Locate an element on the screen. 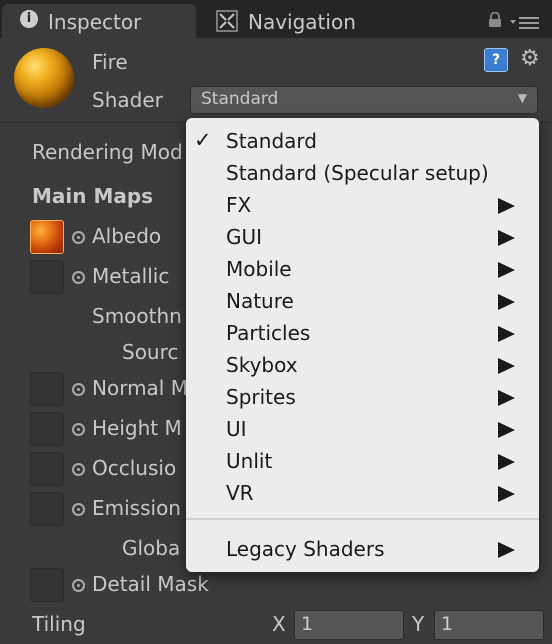 This screenshot has width=552, height=644. menu-item-sprites: Sprites is located at coordinates (362, 396).